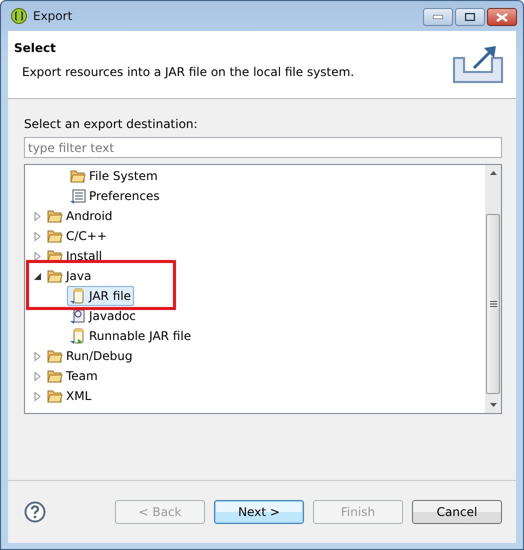 The width and height of the screenshot is (524, 550). I want to click on tree-item: JAR file, so click(100, 296).